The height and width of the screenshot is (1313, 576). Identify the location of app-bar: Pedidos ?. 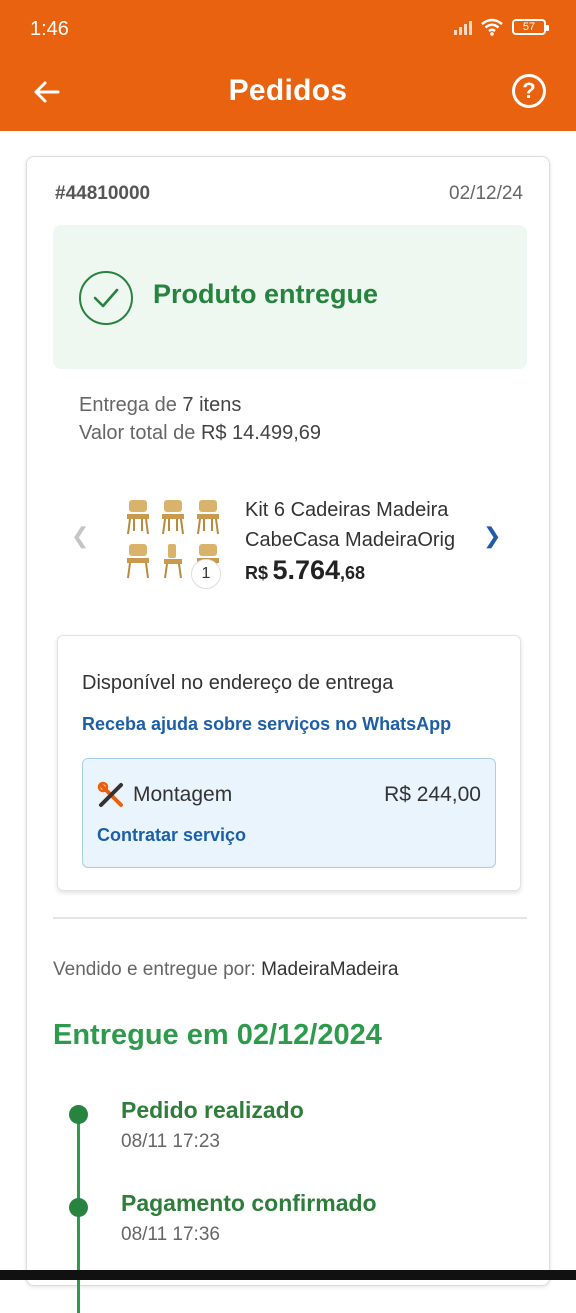
(288, 94).